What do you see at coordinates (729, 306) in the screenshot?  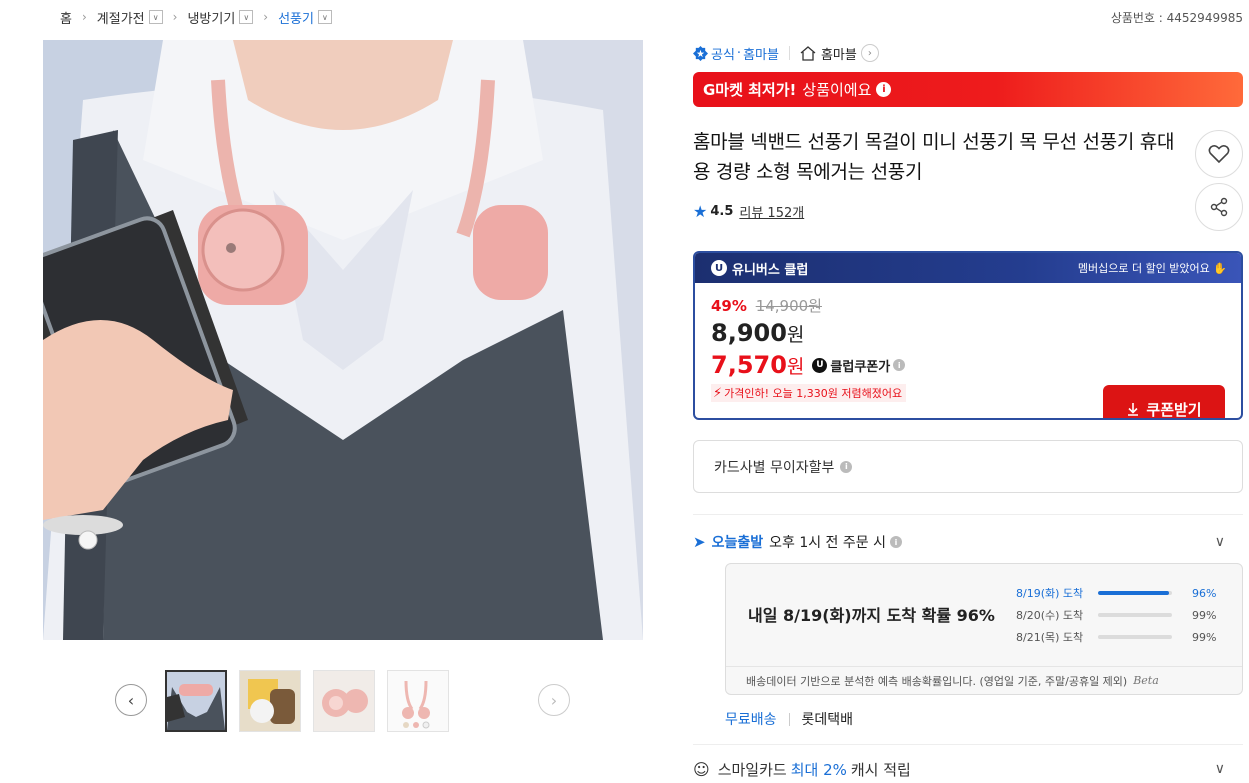 I see `discount-percent: 49%` at bounding box center [729, 306].